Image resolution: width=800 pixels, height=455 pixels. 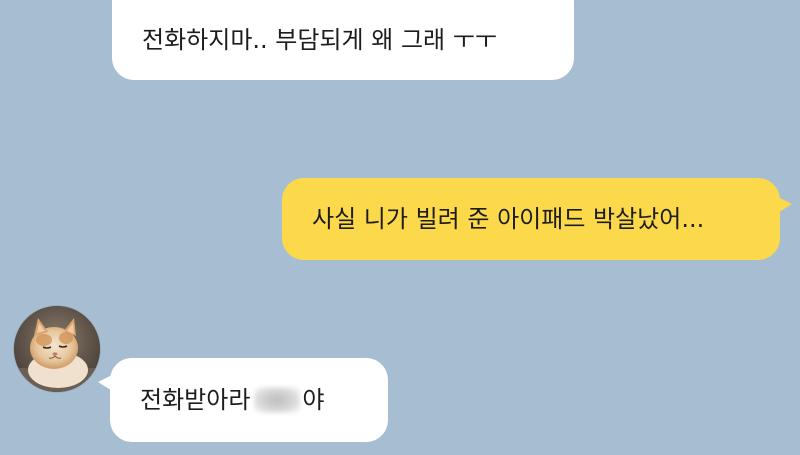 I want to click on message-text: 전화하지마.. 부담되게 왜 그래 ㅜㅜ, so click(x=319, y=40).